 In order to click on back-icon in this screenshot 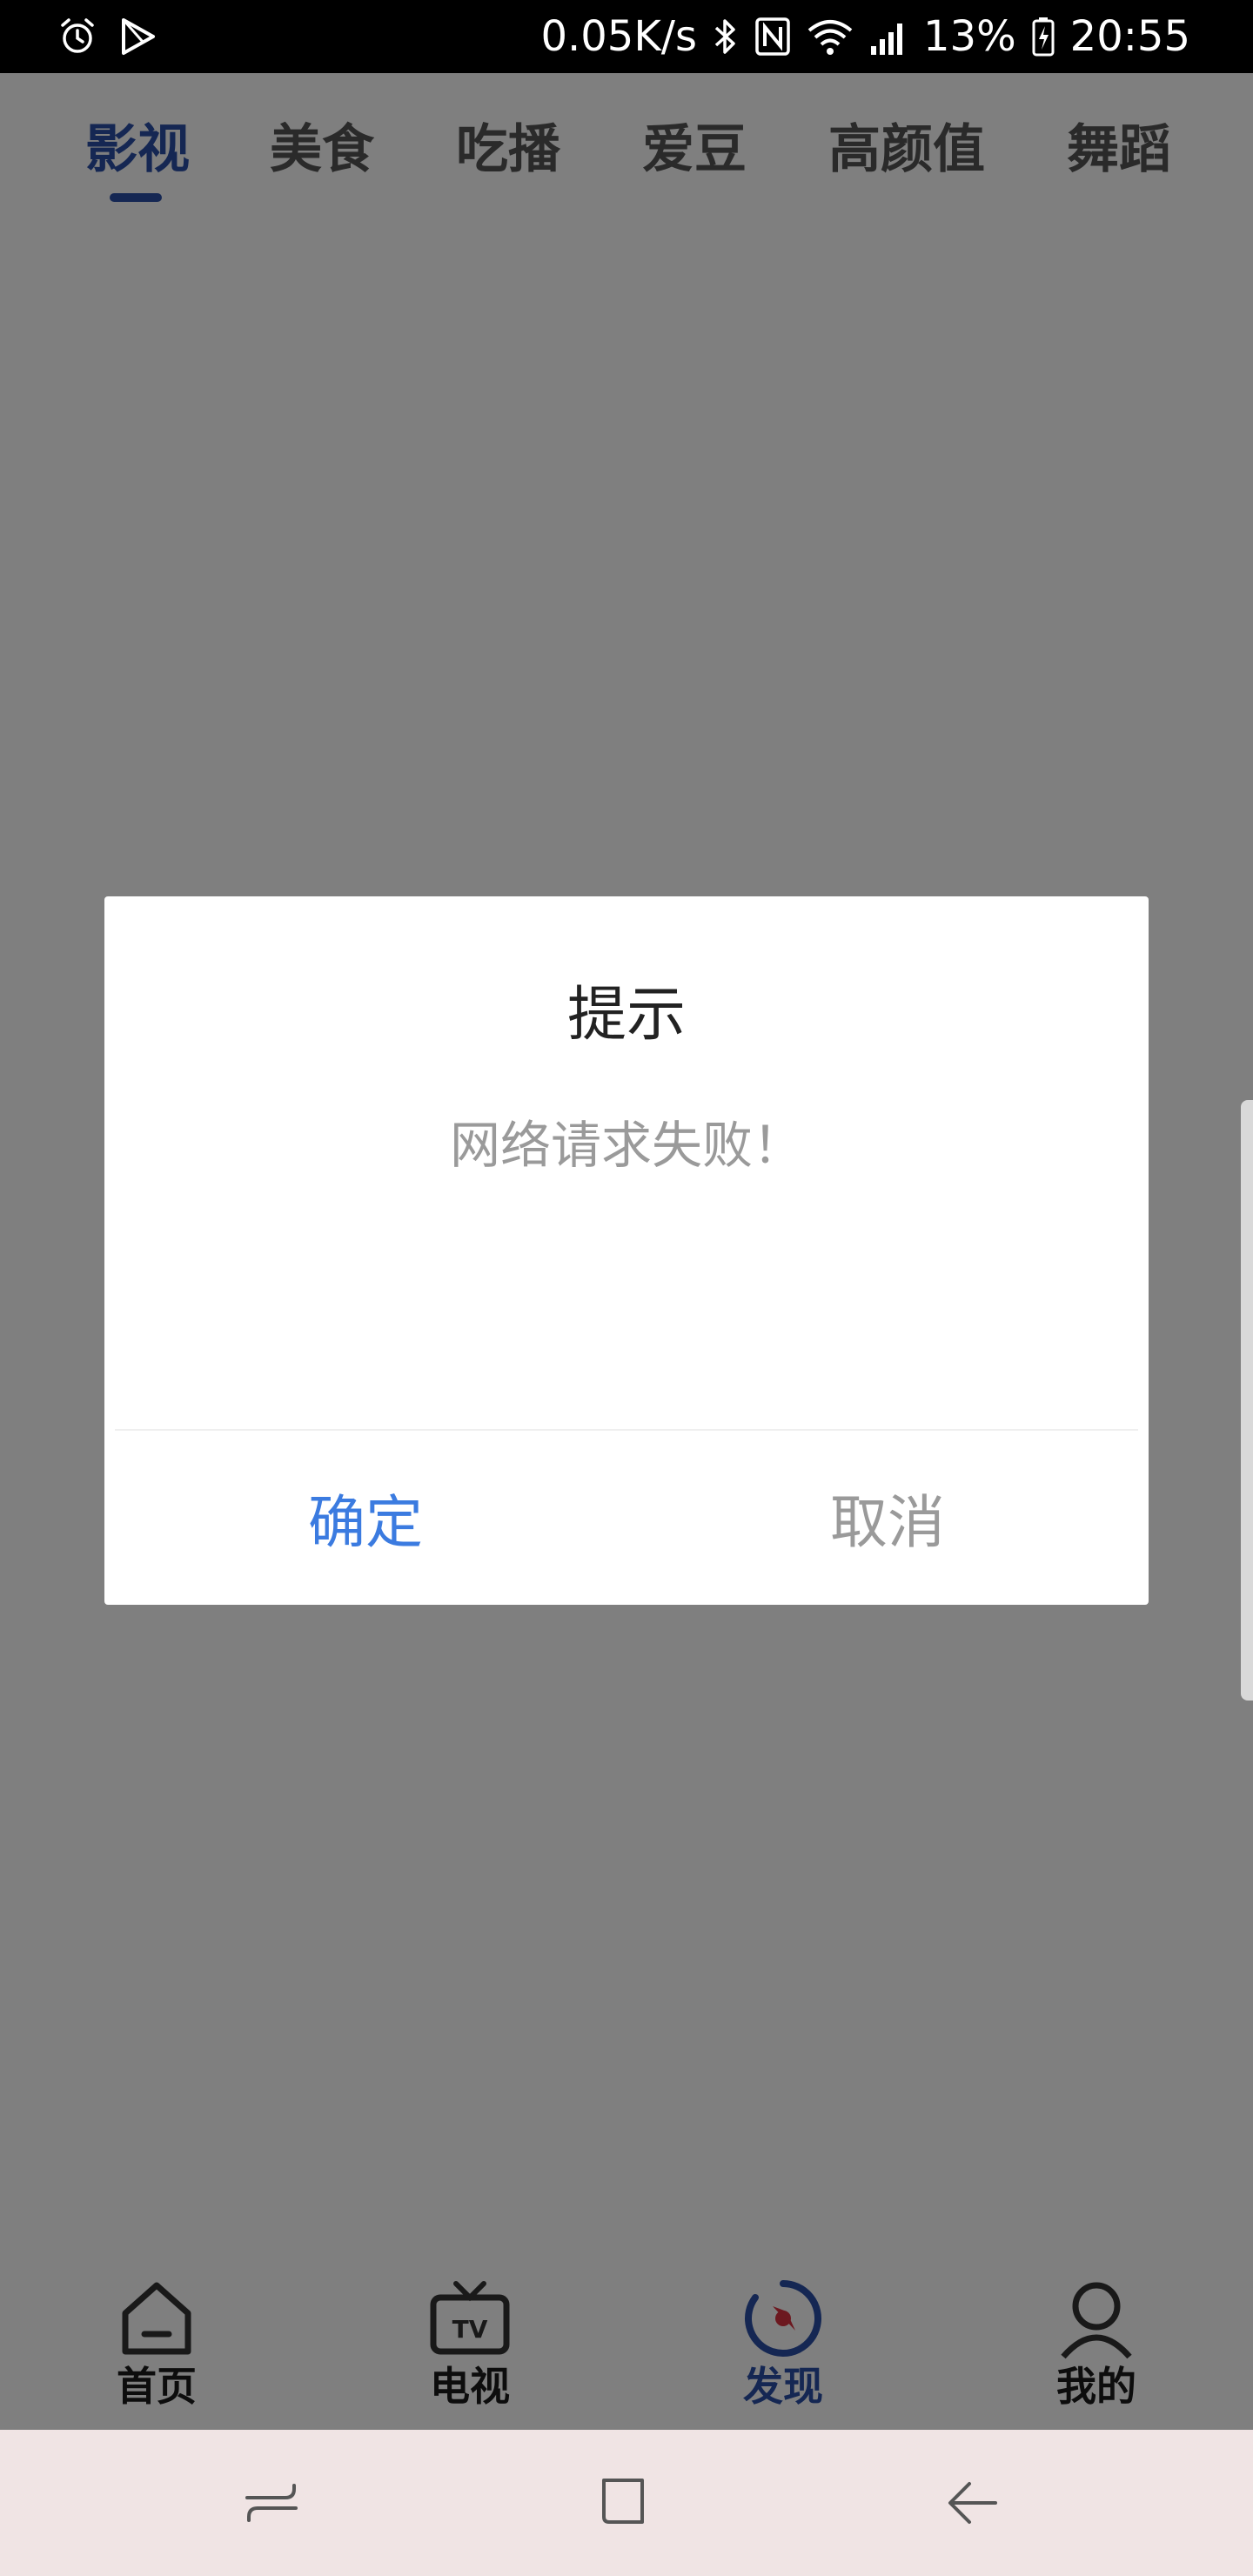, I will do `click(974, 2503)`.